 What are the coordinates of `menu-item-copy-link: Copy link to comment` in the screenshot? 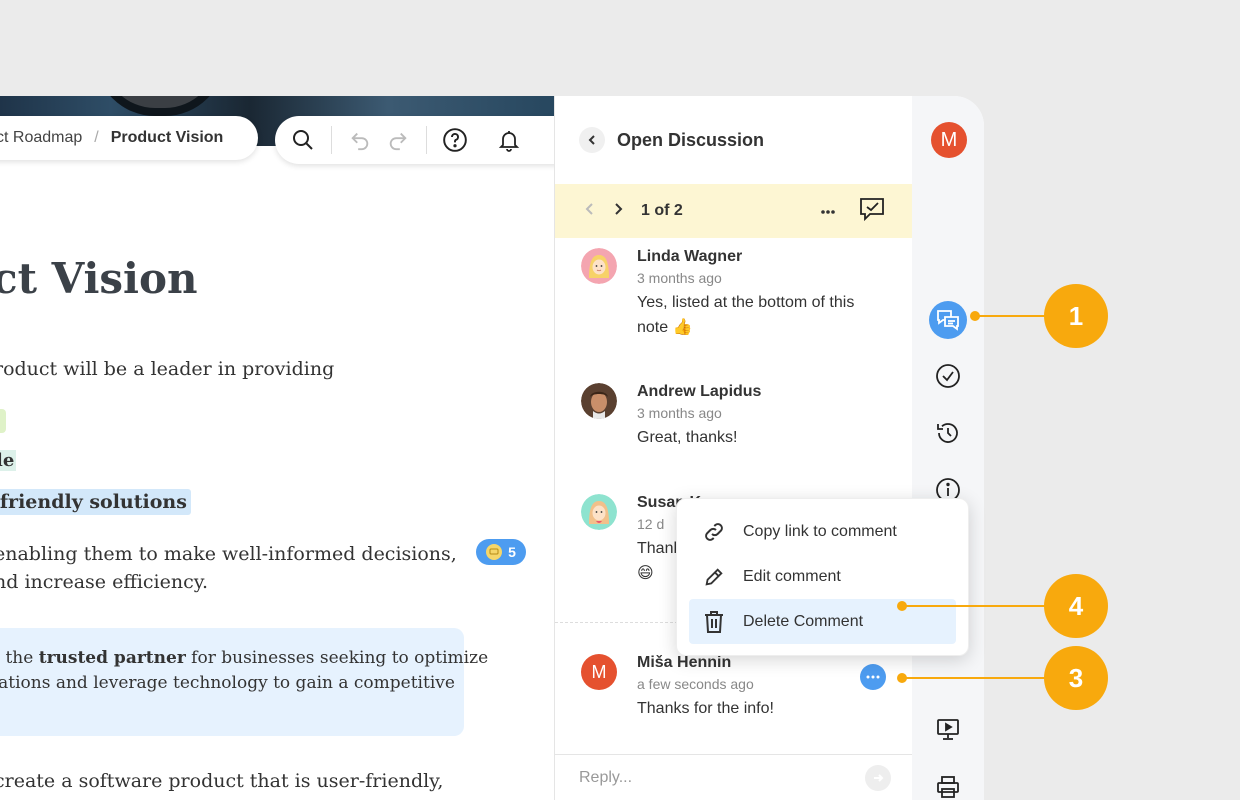 It's located at (822, 531).